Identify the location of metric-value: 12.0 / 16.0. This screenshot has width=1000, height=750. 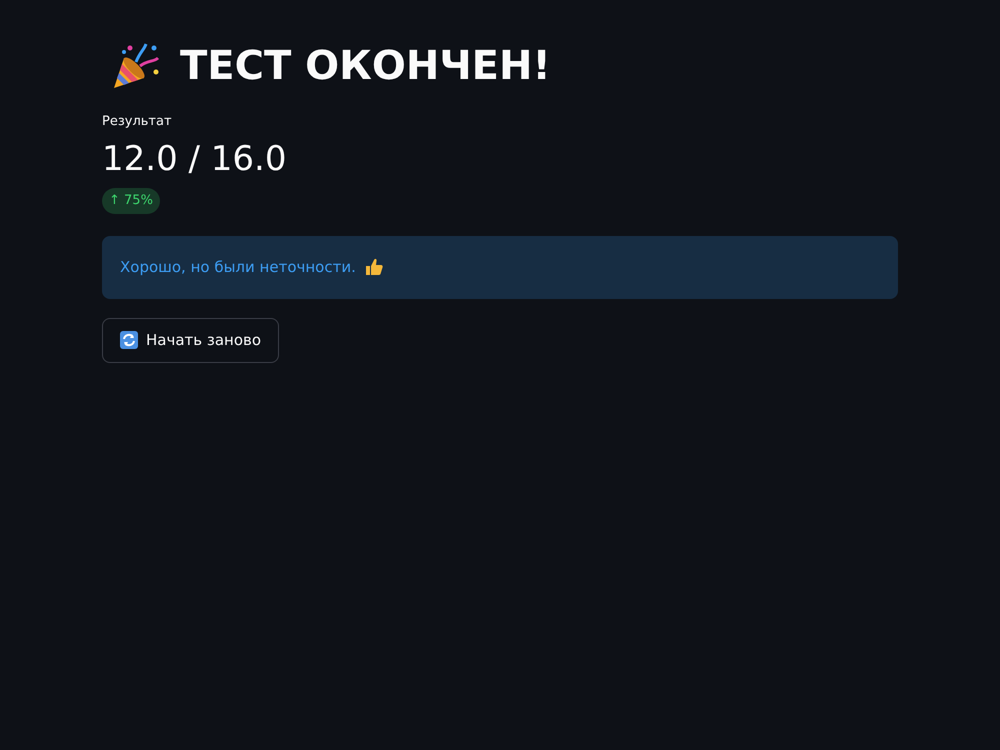
(195, 159).